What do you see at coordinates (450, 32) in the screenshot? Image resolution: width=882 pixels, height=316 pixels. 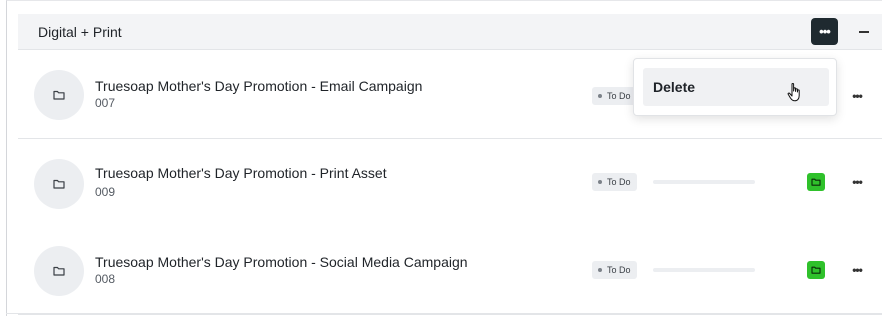 I see `group-header: Digital + Print •••` at bounding box center [450, 32].